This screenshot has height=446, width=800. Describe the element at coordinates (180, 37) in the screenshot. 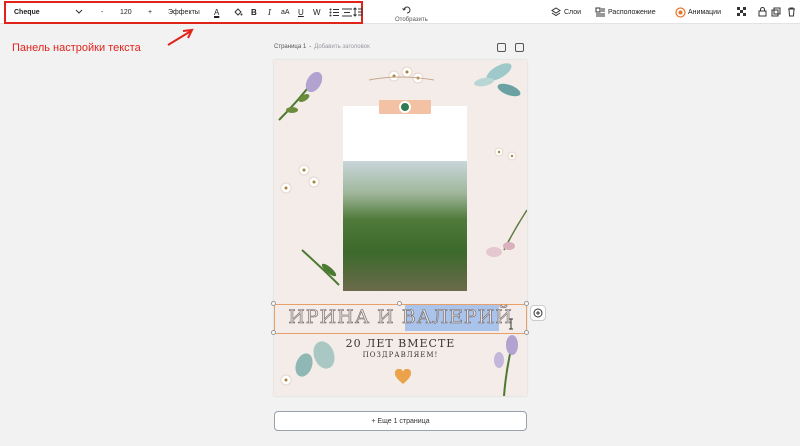

I see `annotation-arrow-icon` at that location.